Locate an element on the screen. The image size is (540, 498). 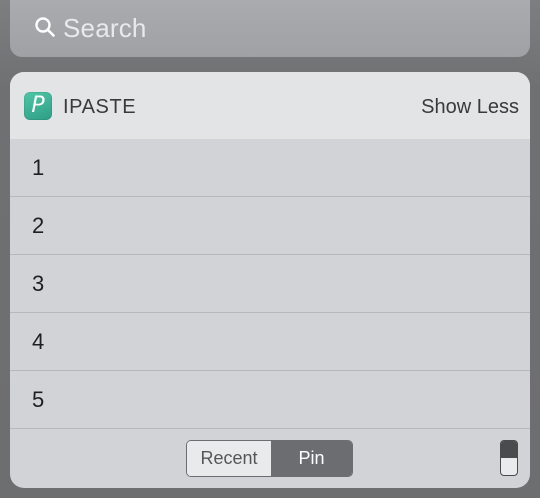
clip-item-label: 2 is located at coordinates (38, 225).